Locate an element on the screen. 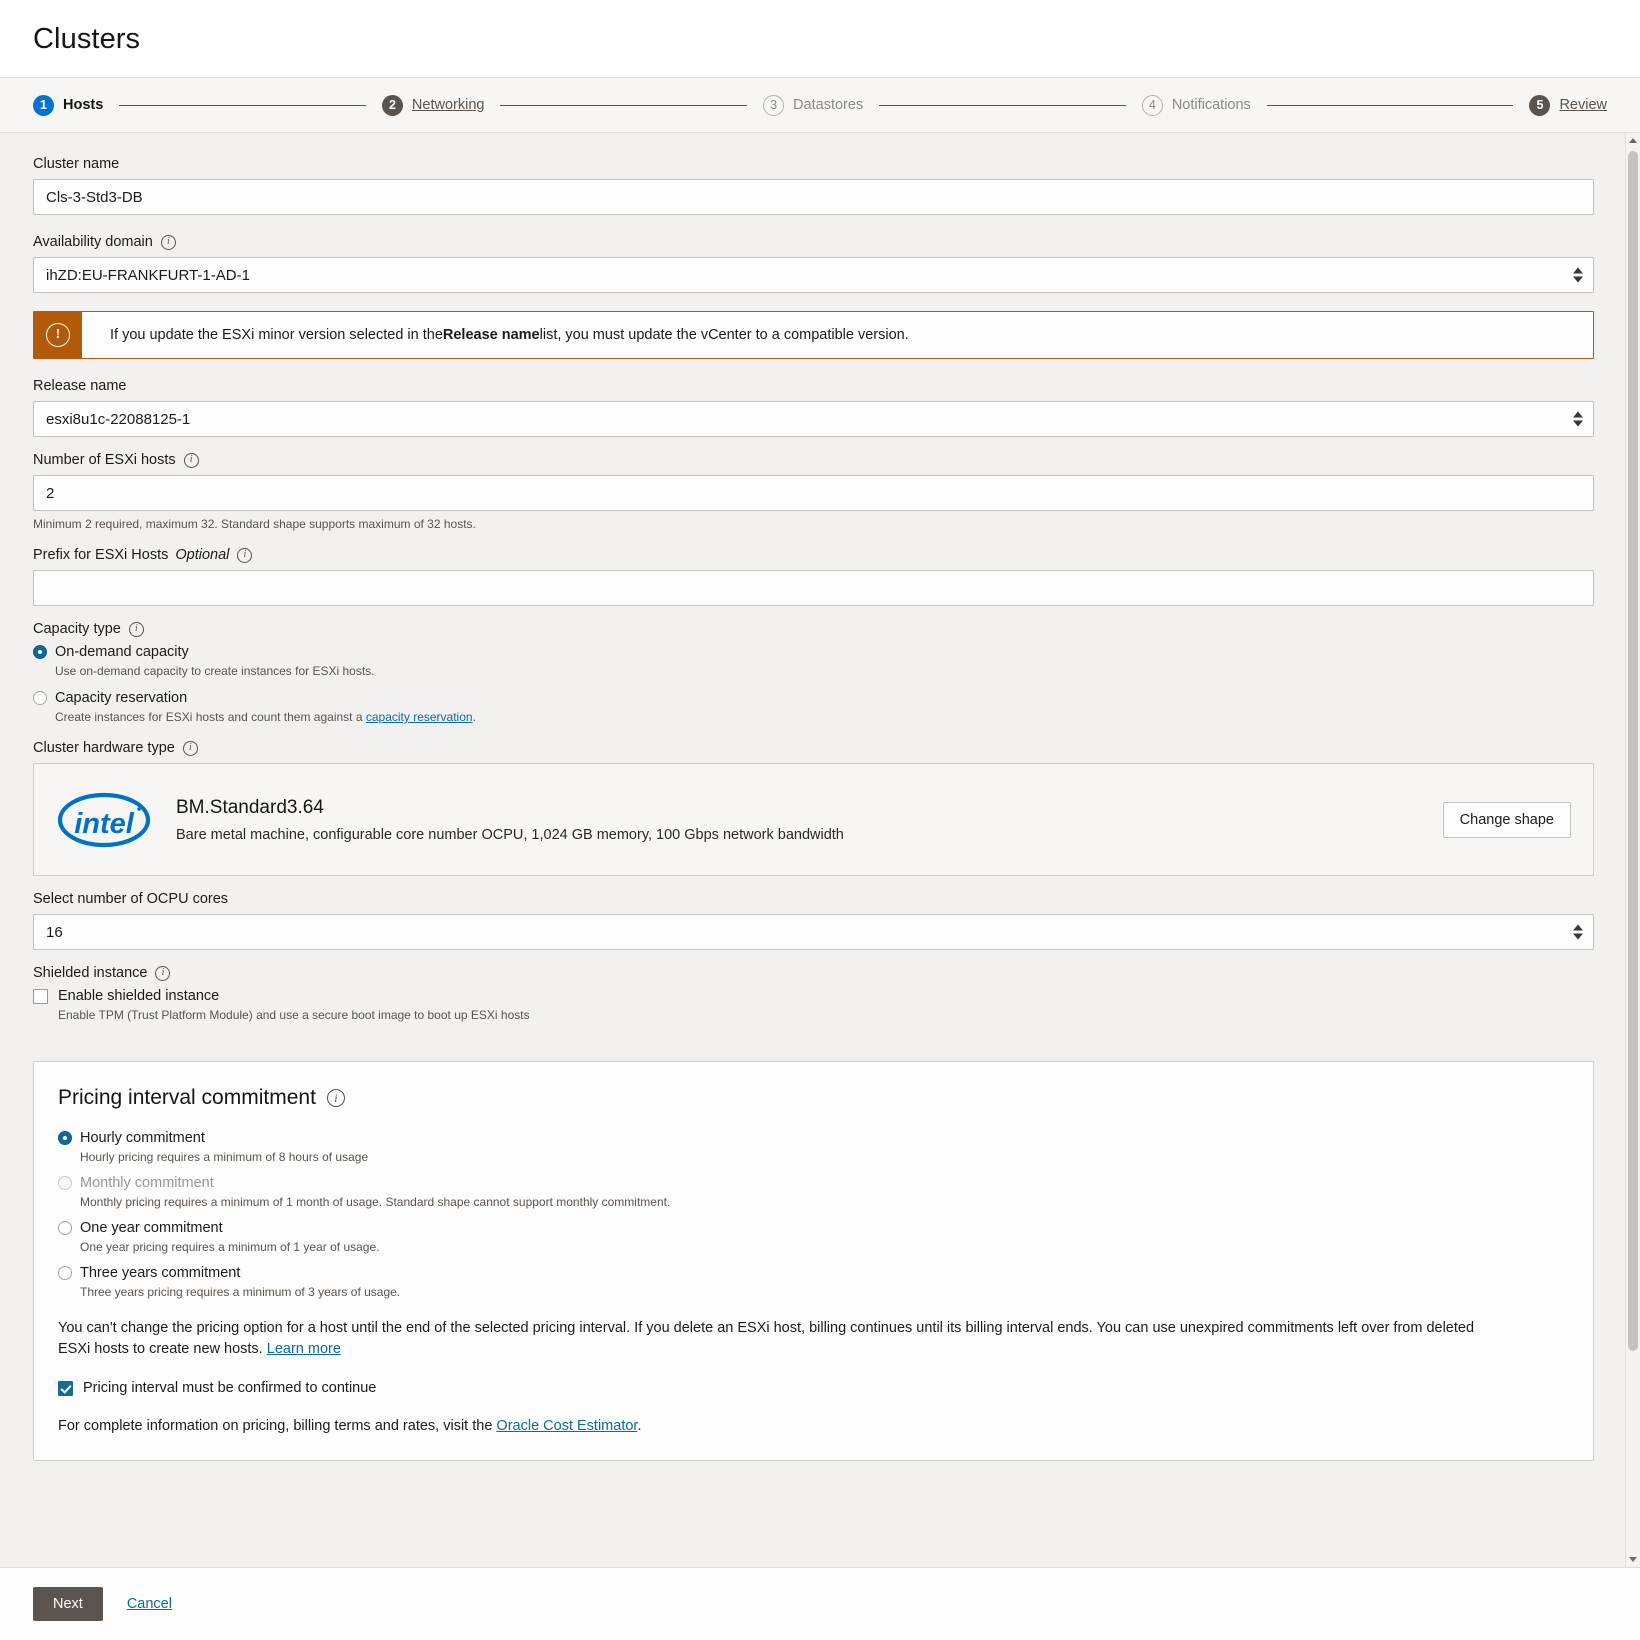 This screenshot has height=1640, width=1640. capacity-reservation-link: capacity reservation is located at coordinates (419, 717).